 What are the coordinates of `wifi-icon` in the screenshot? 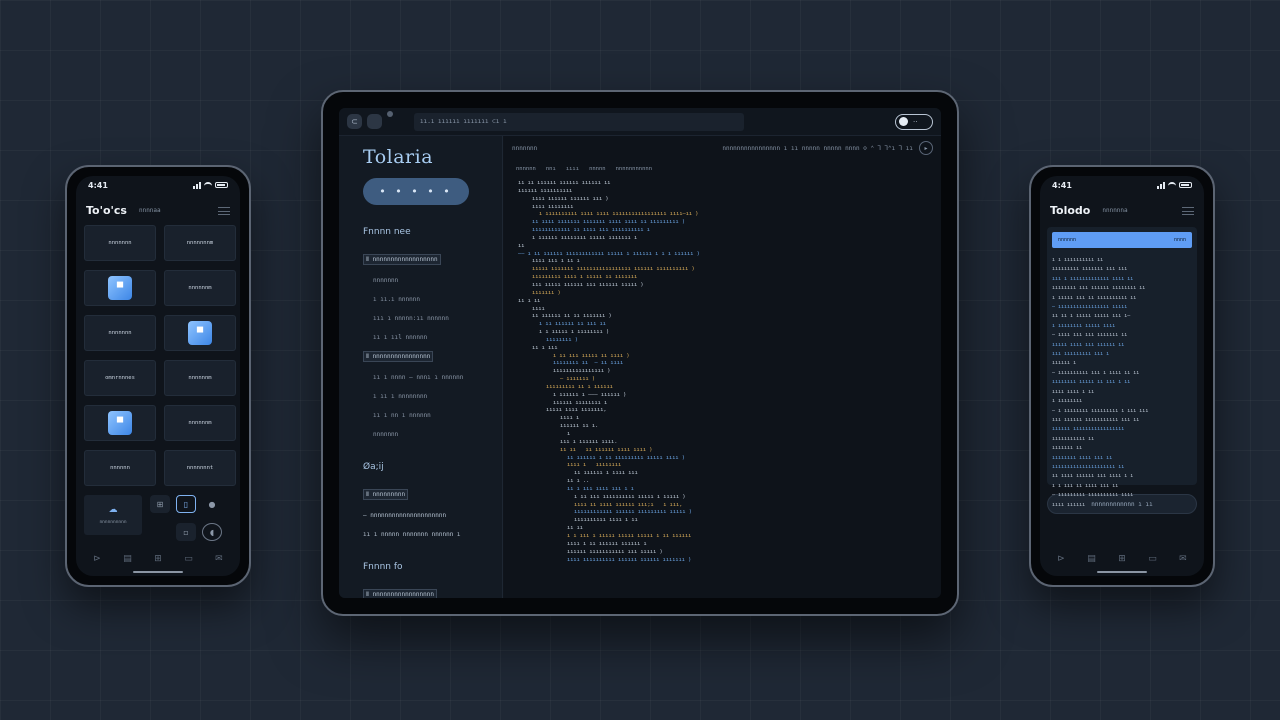 It's located at (1172, 185).